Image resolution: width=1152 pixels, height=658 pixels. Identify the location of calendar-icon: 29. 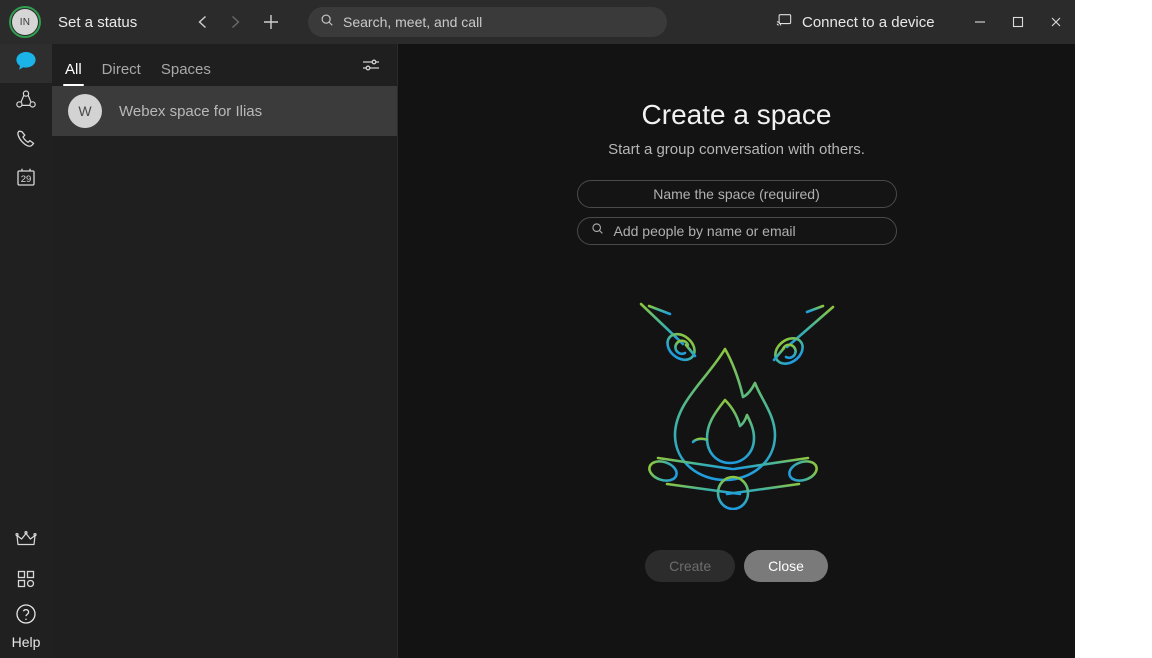
(26, 180).